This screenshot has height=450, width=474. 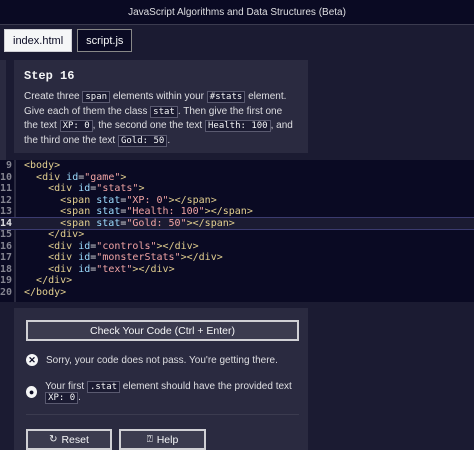 What do you see at coordinates (169, 140) in the screenshot?
I see `text-part: .` at bounding box center [169, 140].